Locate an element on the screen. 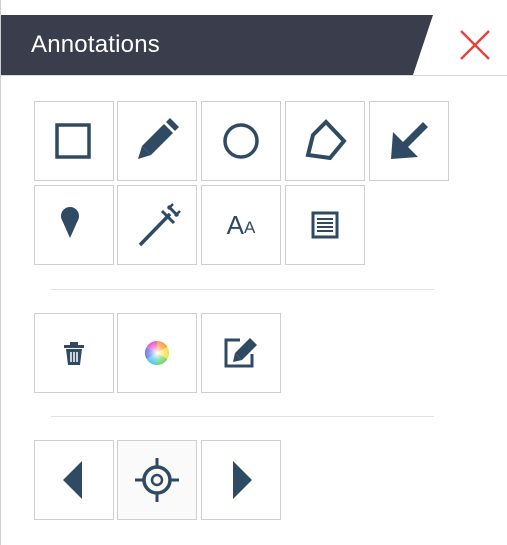  next-button is located at coordinates (241, 480).